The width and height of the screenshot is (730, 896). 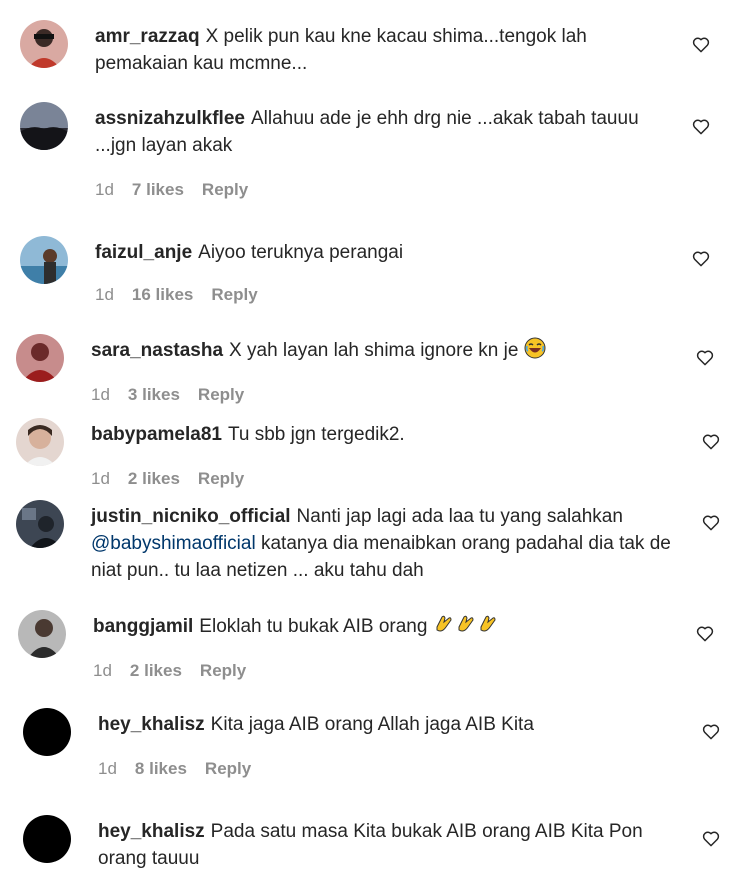 What do you see at coordinates (316, 434) in the screenshot?
I see `comment-text: Tu sbb jgn tergedik2.` at bounding box center [316, 434].